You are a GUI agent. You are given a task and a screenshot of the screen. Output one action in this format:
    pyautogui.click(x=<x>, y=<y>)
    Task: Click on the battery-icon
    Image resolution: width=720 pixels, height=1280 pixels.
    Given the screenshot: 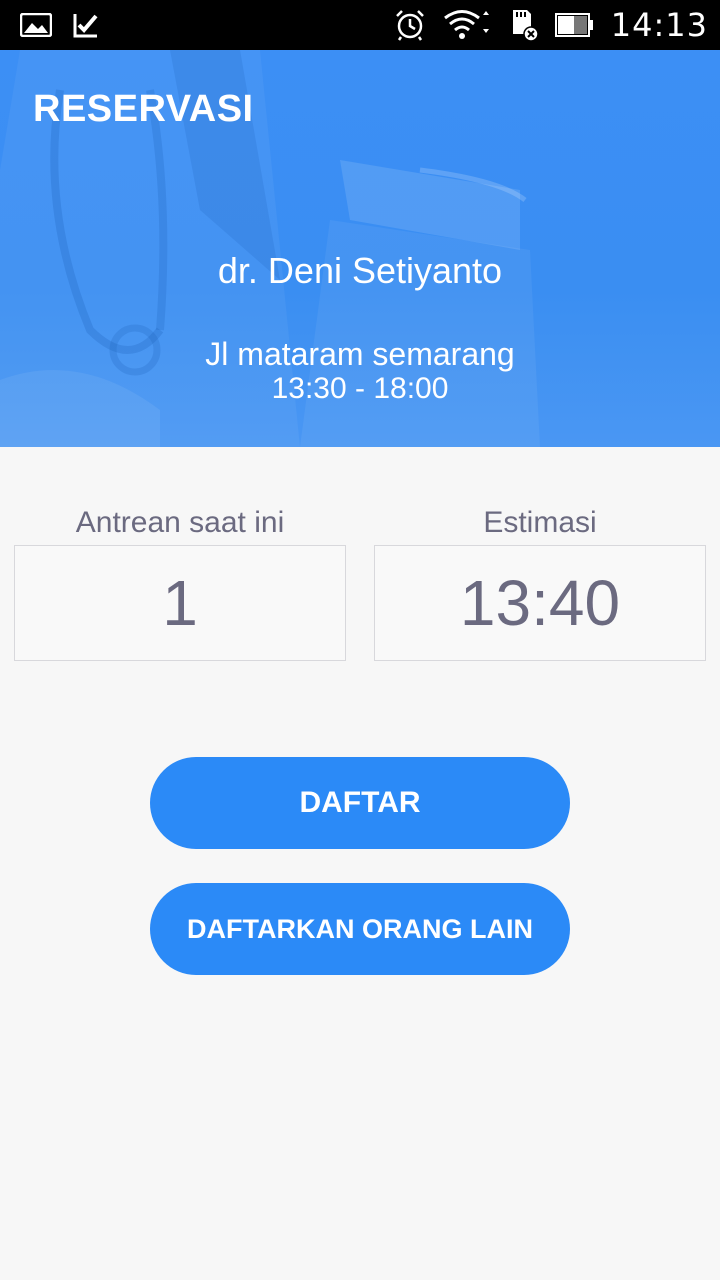 What is the action you would take?
    pyautogui.click(x=574, y=25)
    